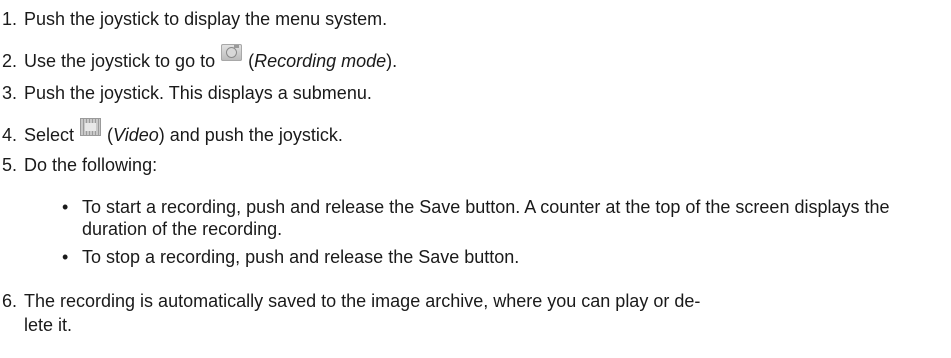 This screenshot has height=358, width=951. What do you see at coordinates (10, 135) in the screenshot?
I see `step-number: 4.` at bounding box center [10, 135].